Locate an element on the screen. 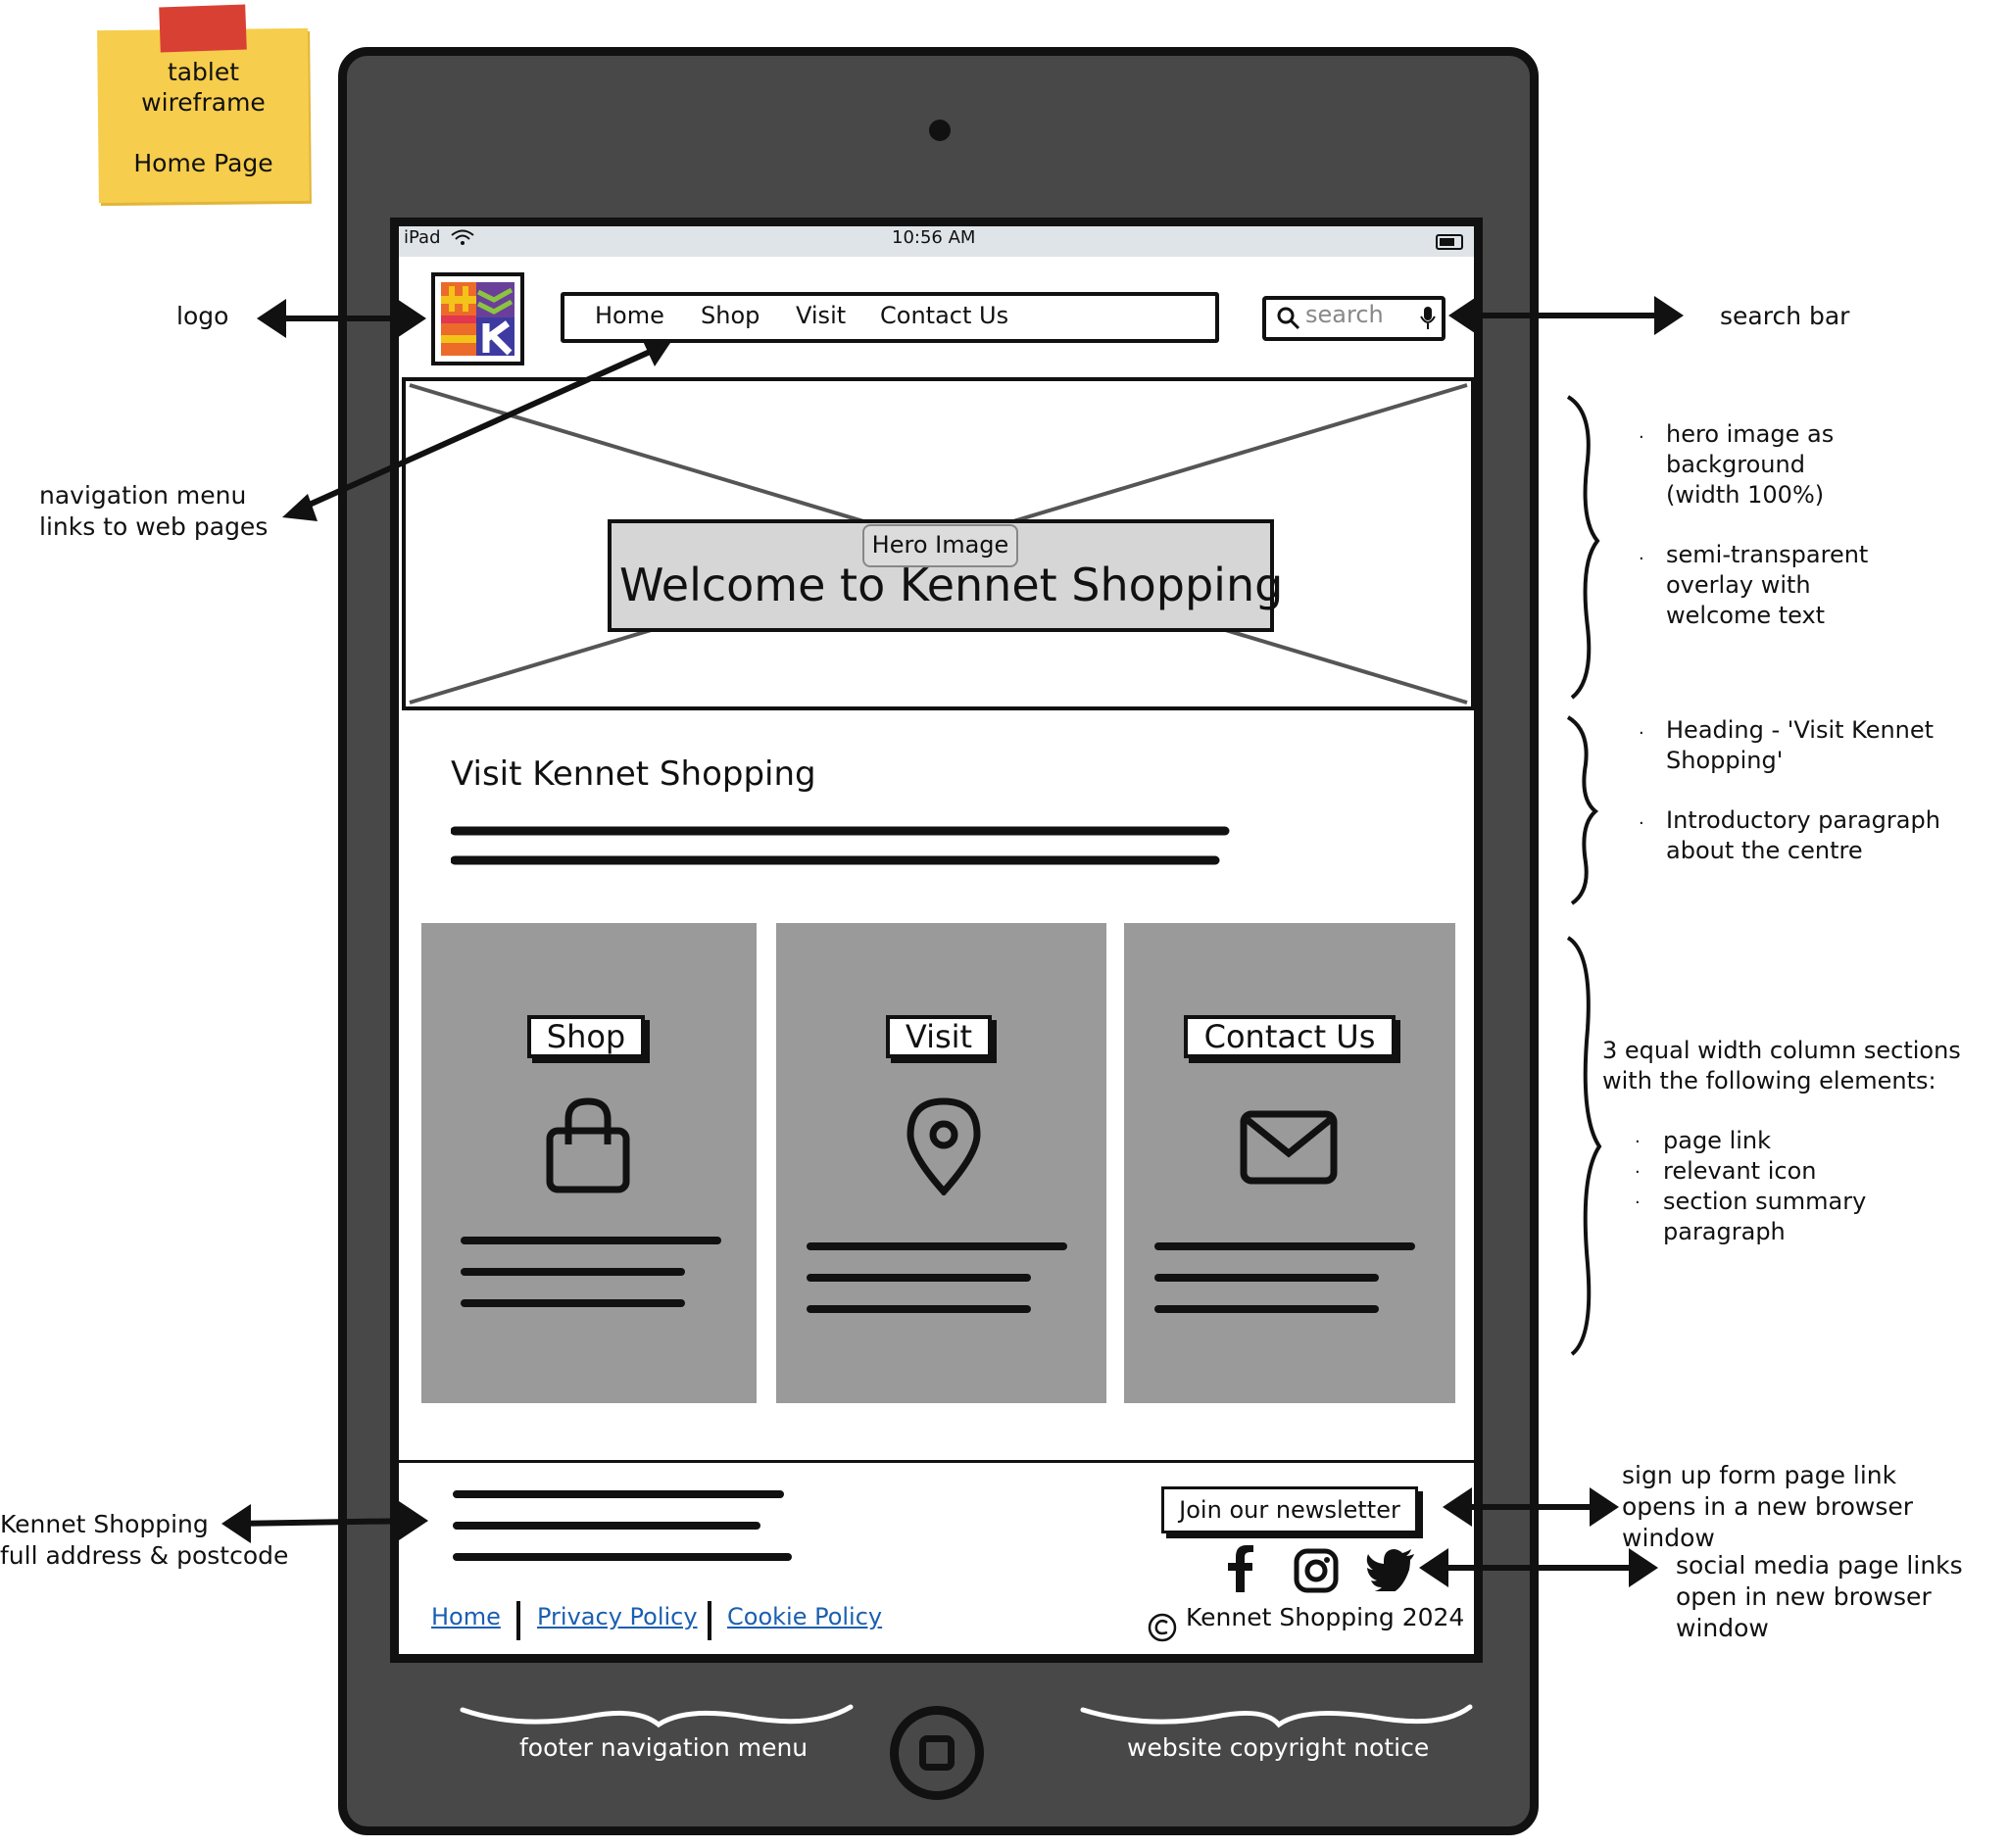 This screenshot has width=2009, height=1848. annotation-heading-line-1: Heading - 'Visit Kennet is located at coordinates (1800, 730).